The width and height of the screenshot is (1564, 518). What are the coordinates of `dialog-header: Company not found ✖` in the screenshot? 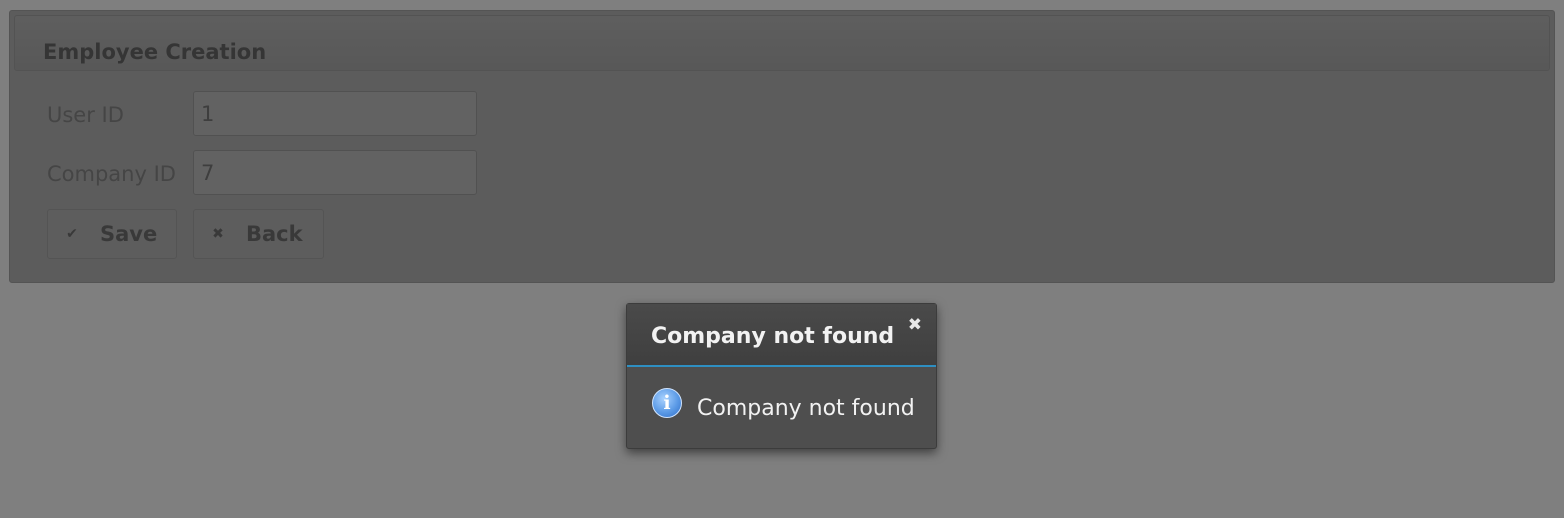 It's located at (781, 335).